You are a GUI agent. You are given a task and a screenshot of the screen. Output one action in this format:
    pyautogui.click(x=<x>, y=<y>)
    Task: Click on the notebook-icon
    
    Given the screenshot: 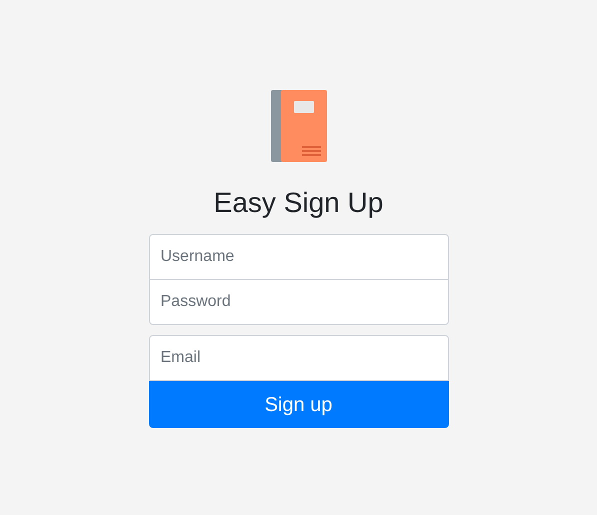 What is the action you would take?
    pyautogui.click(x=298, y=126)
    